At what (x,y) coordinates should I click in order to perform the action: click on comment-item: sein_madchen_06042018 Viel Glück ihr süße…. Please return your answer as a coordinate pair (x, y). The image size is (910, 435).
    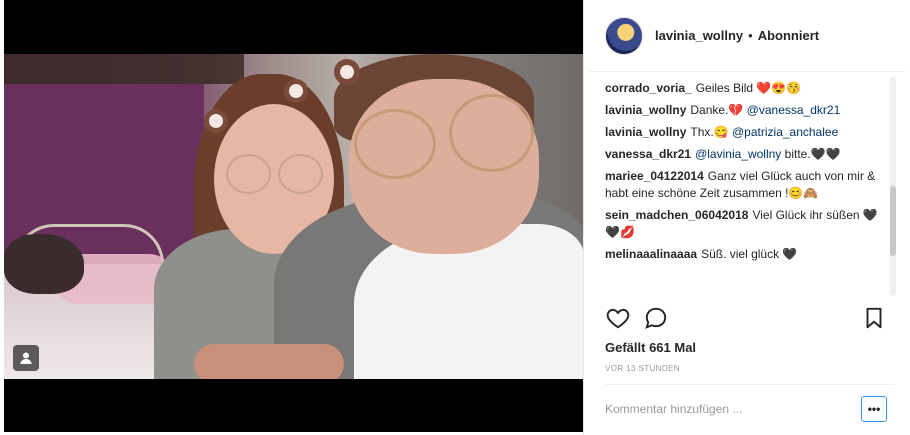
    Looking at the image, I should click on (746, 224).